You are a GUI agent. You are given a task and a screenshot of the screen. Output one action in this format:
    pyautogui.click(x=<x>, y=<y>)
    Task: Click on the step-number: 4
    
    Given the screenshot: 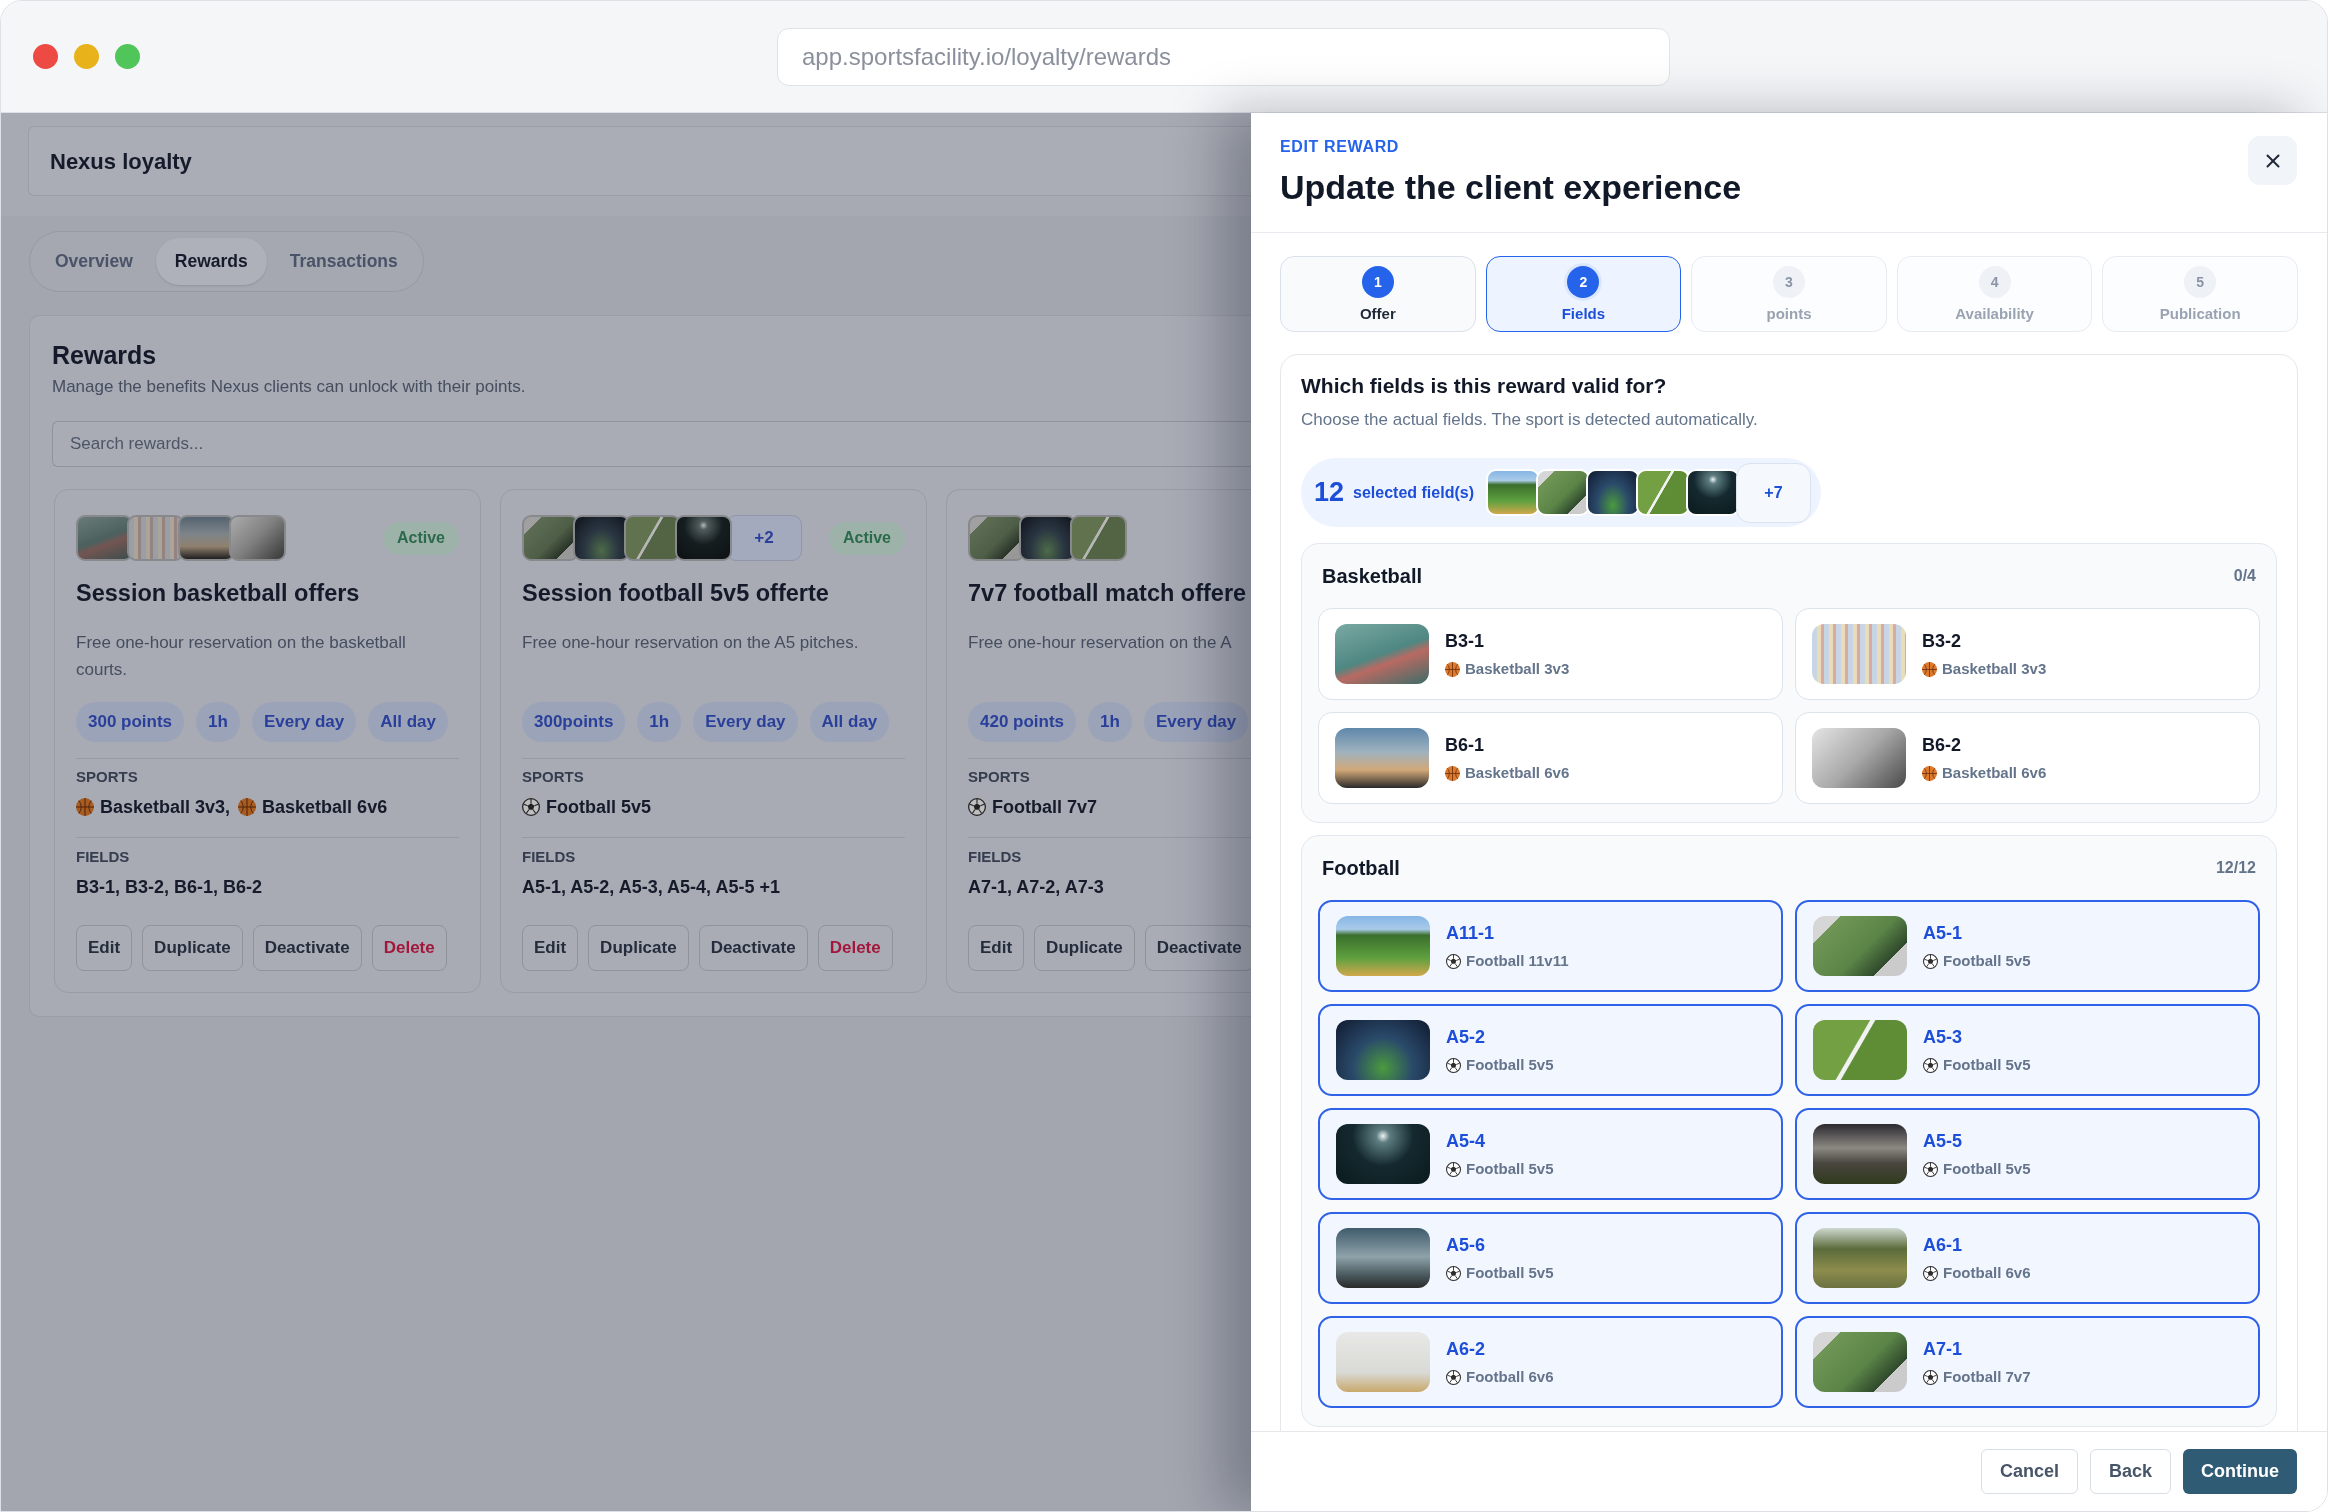 What is the action you would take?
    pyautogui.click(x=1994, y=281)
    